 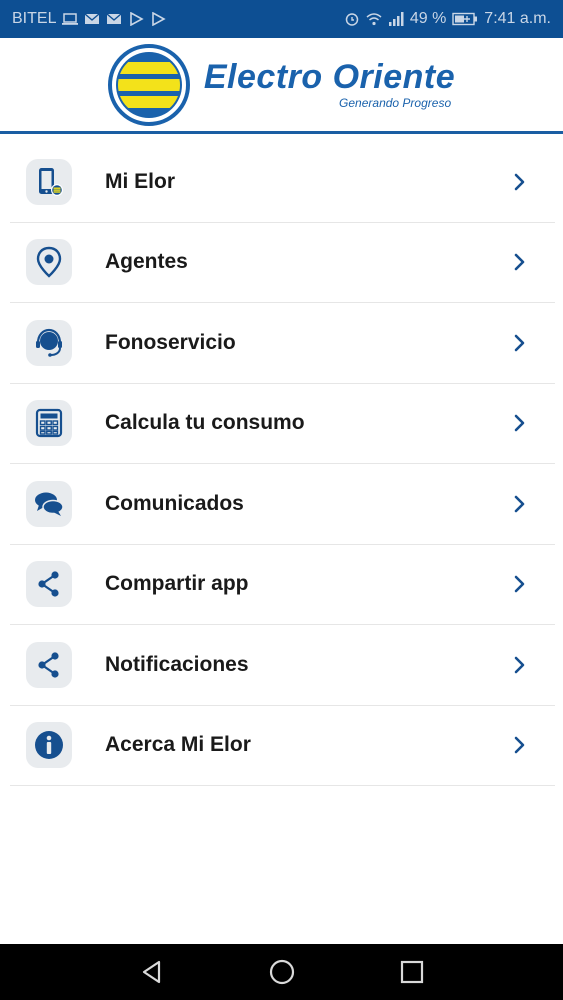 What do you see at coordinates (177, 584) in the screenshot?
I see `menu-item-label: Compartir app` at bounding box center [177, 584].